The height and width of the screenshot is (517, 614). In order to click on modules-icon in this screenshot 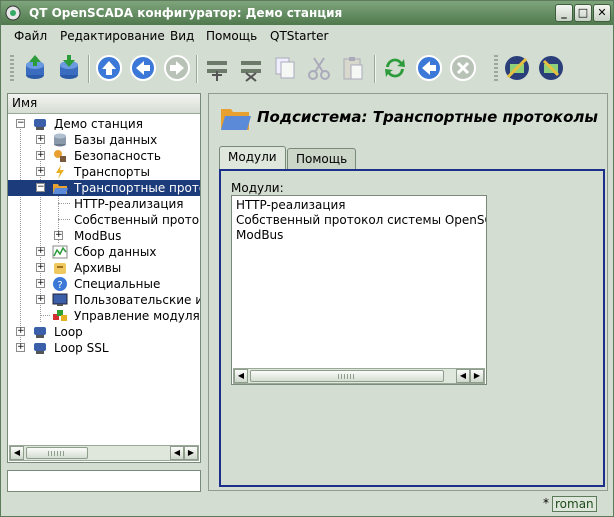, I will do `click(60, 315)`.